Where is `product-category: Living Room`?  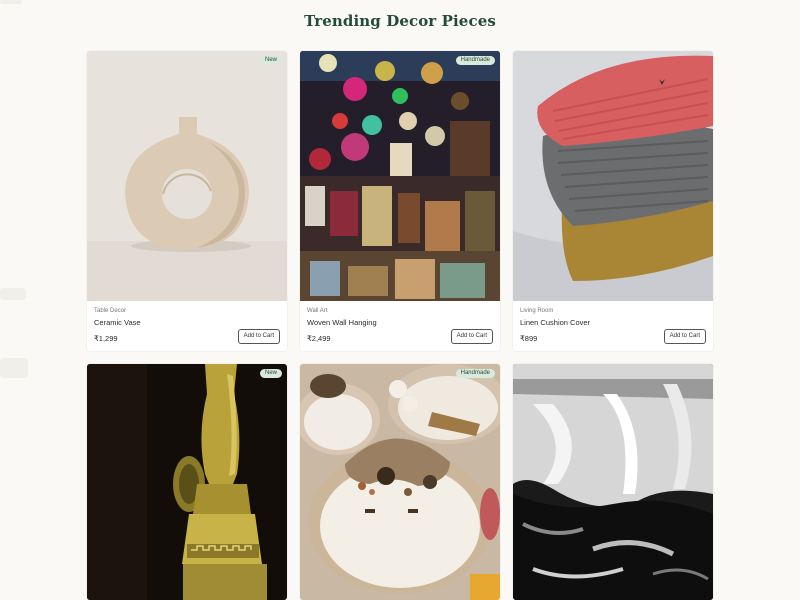
product-category: Living Room is located at coordinates (537, 311).